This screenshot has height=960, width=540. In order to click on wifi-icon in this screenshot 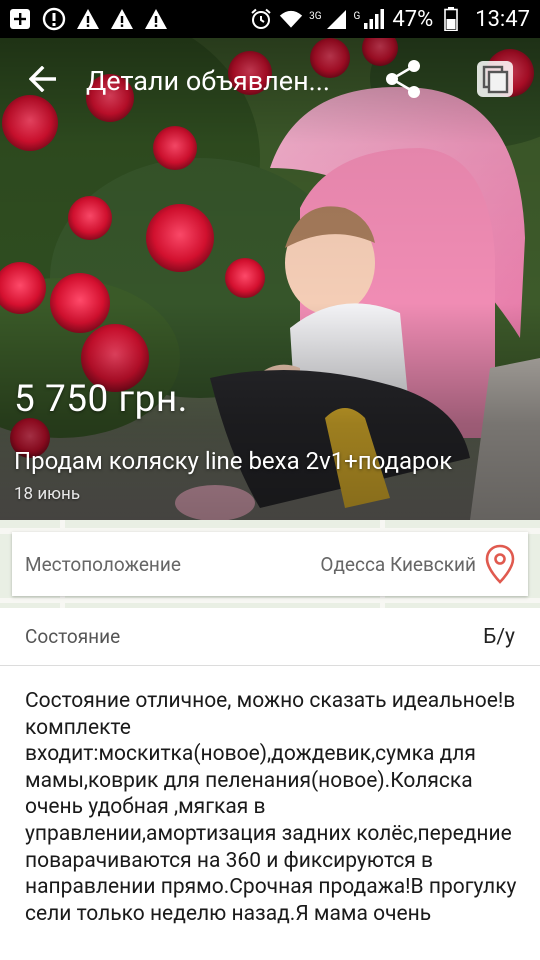, I will do `click(291, 19)`.